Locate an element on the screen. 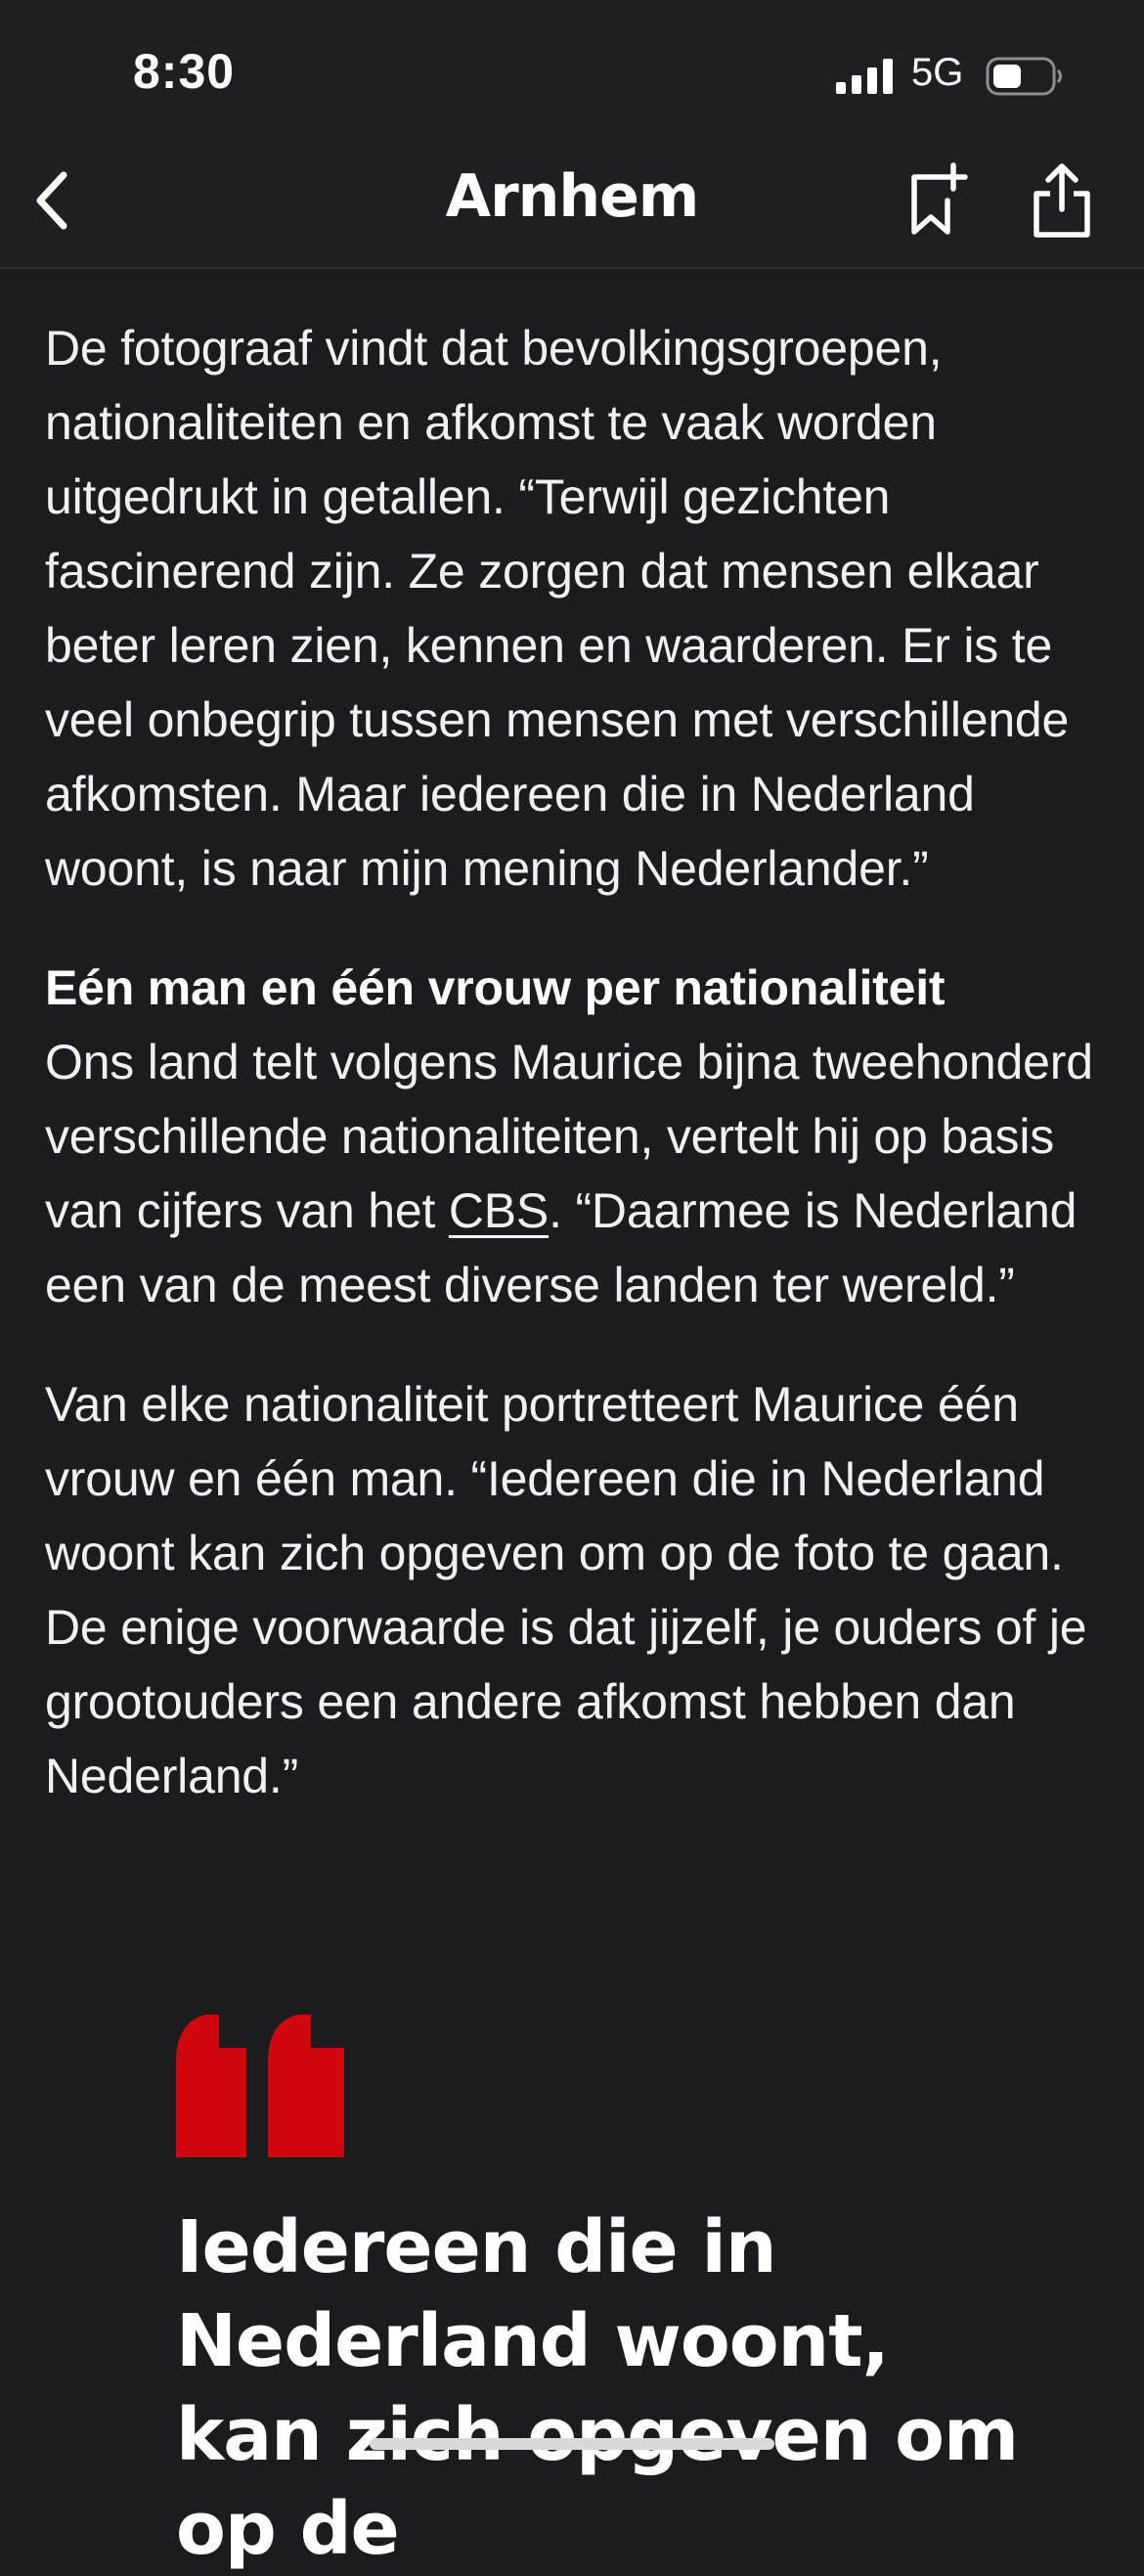 This screenshot has height=2576, width=1144. battery-icon is located at coordinates (1024, 76).